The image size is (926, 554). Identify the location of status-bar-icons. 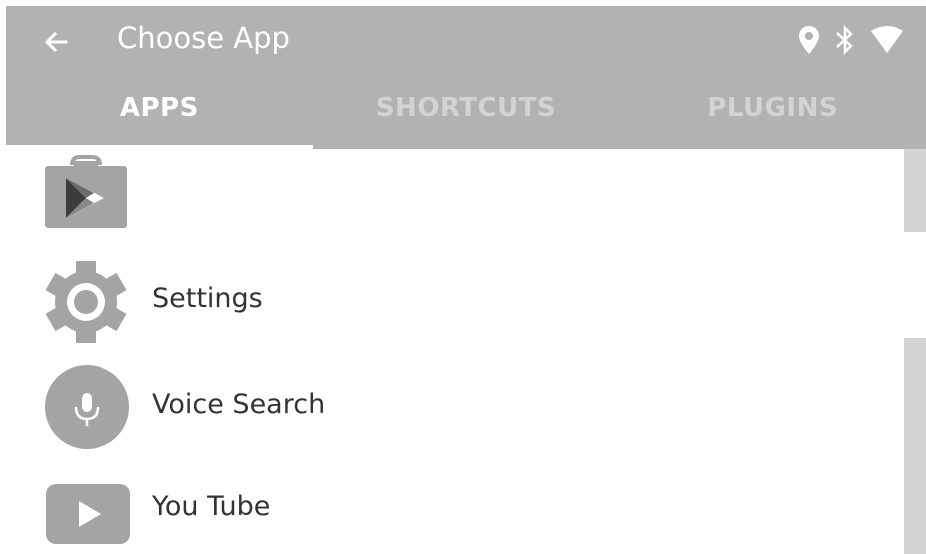
(851, 40).